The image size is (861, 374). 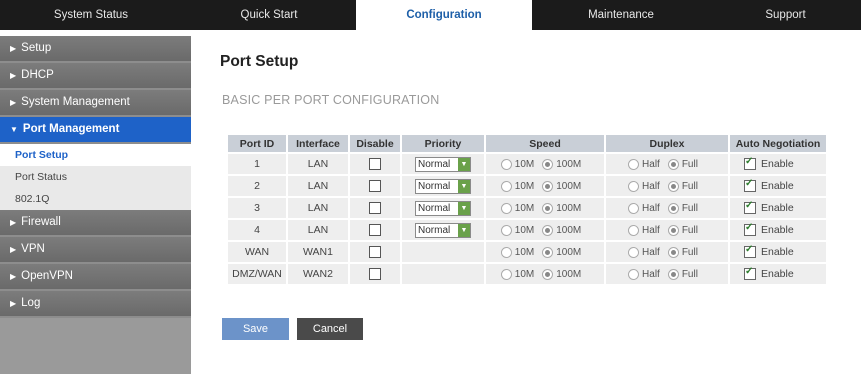 What do you see at coordinates (91, 15) in the screenshot?
I see `tab-system-status: System Status` at bounding box center [91, 15].